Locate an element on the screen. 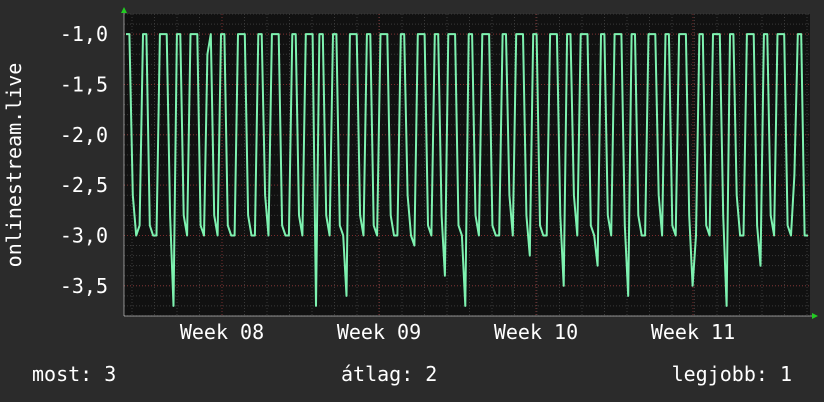 The width and height of the screenshot is (824, 402). legend-now: most: 3 is located at coordinates (74, 374).